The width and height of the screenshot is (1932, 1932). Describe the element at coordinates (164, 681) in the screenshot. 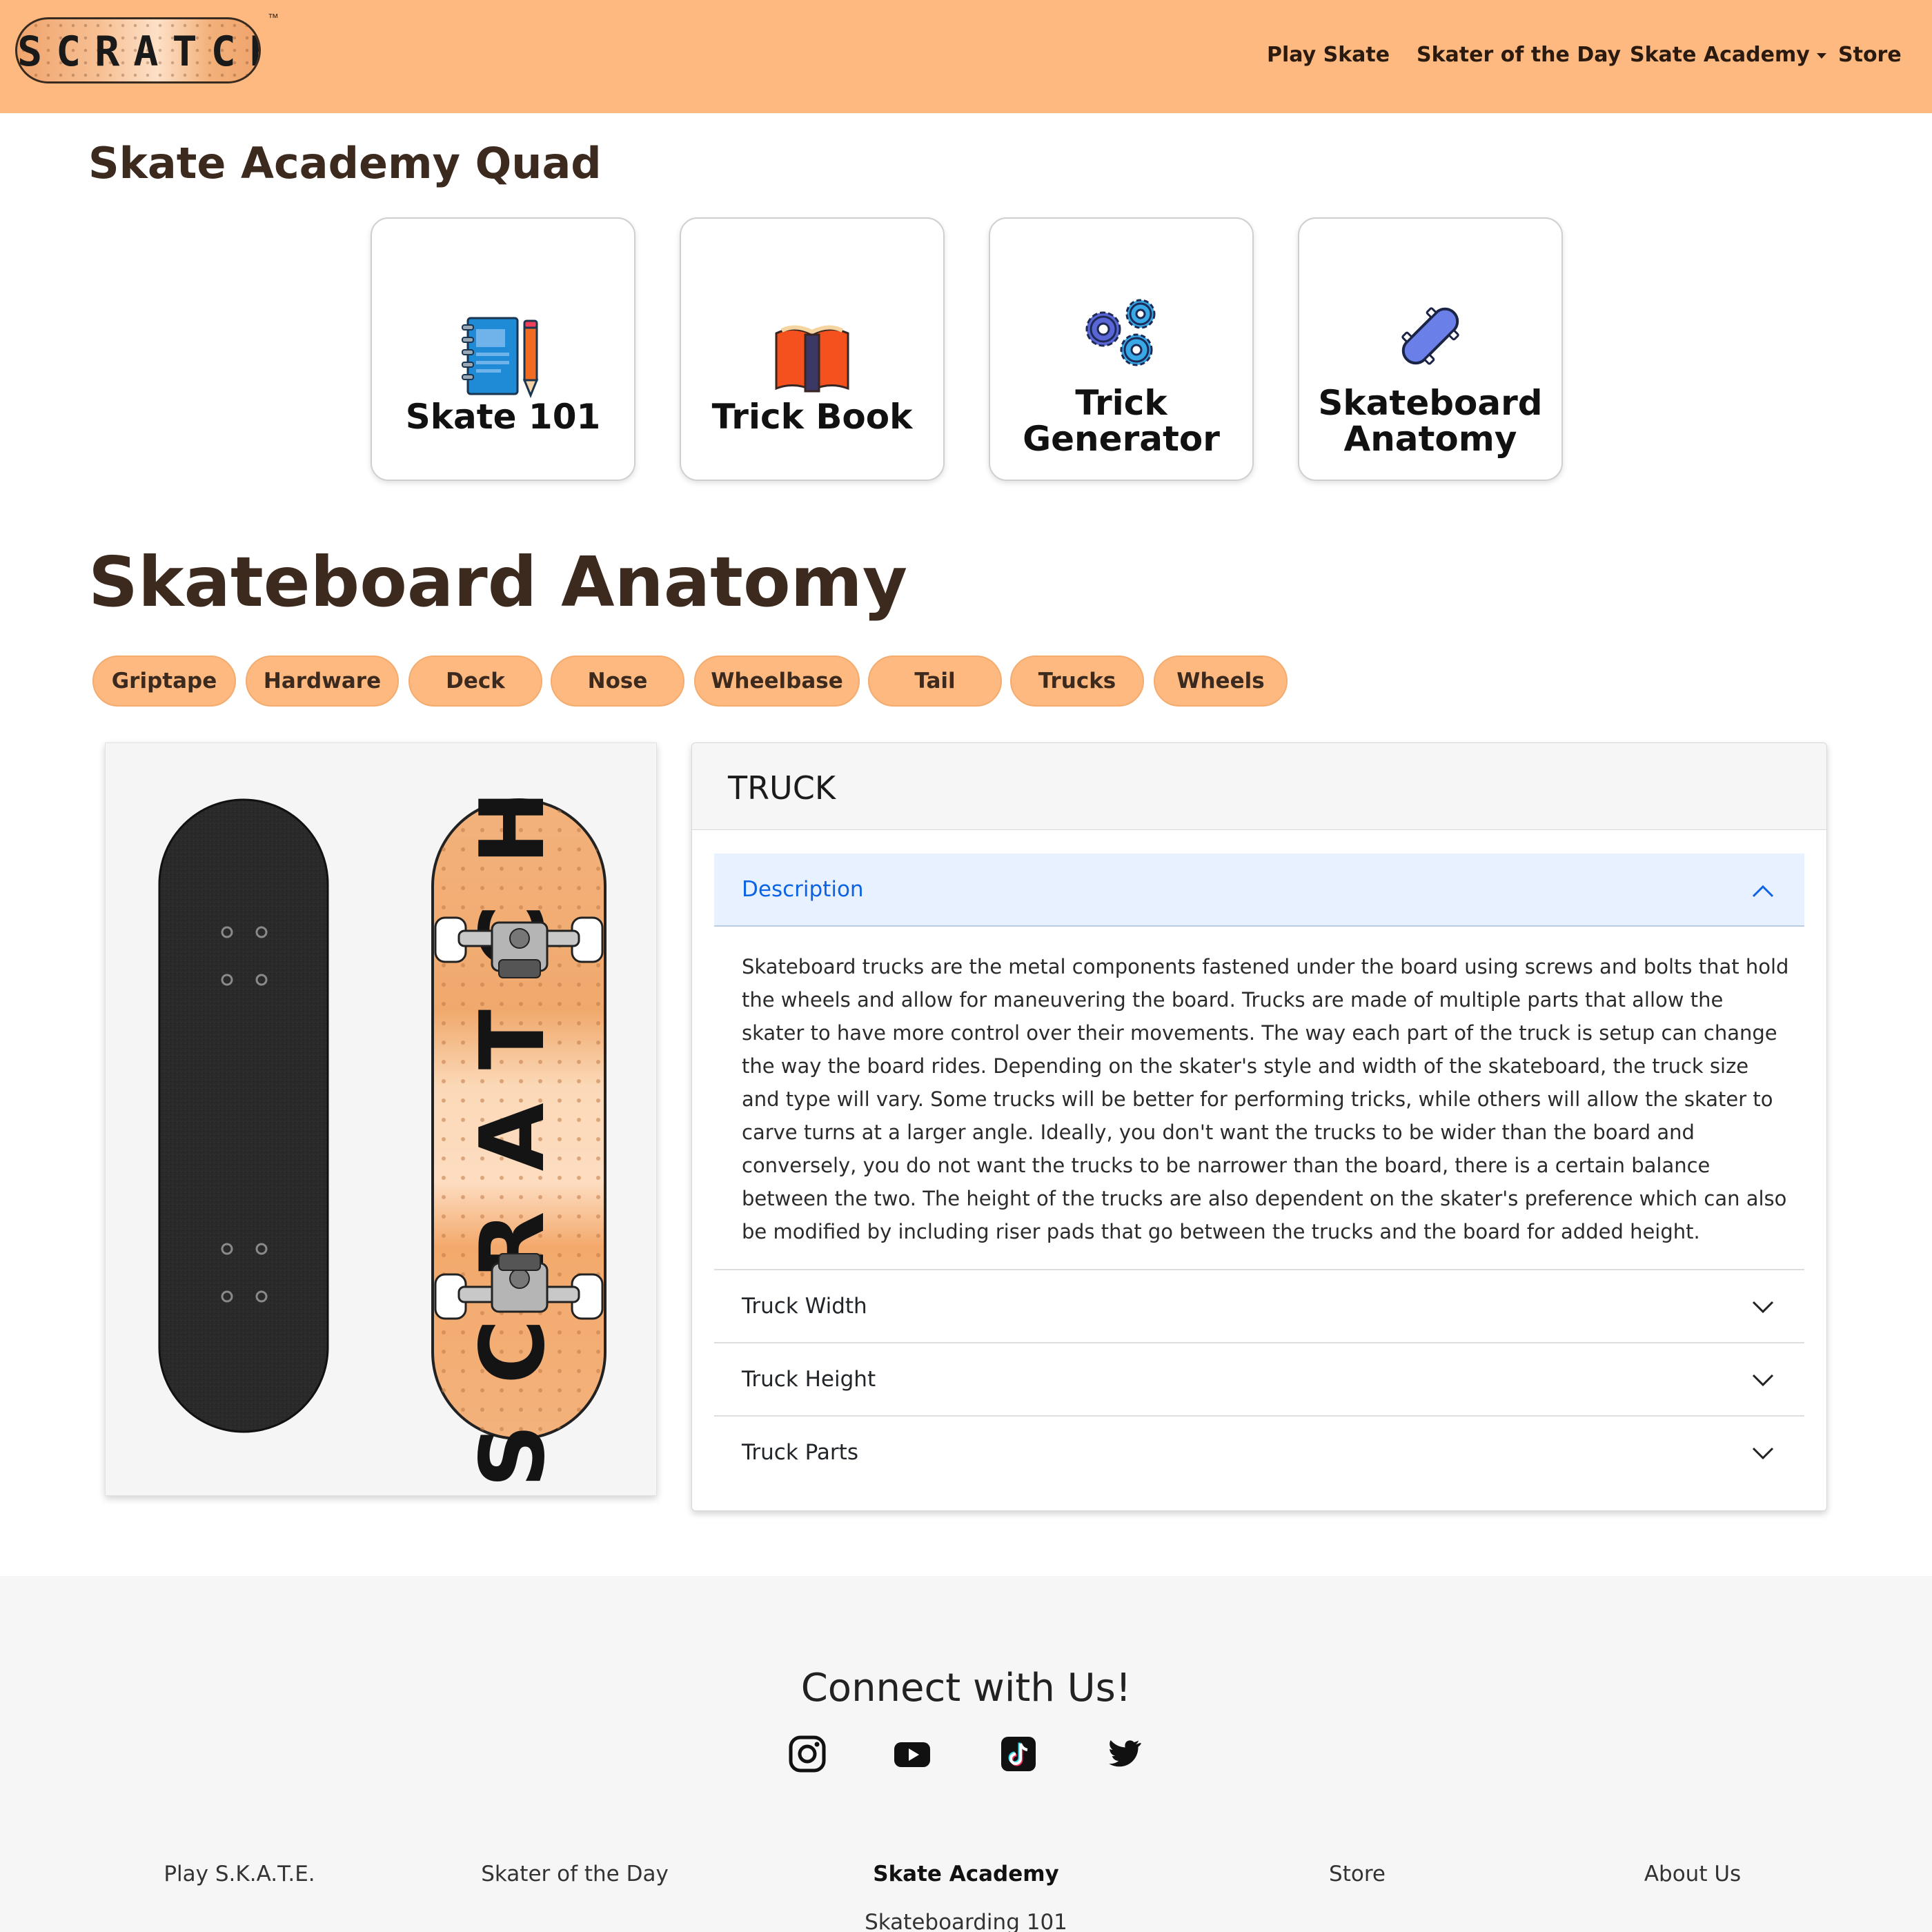

I see `tab-griptape: Griptape` at that location.